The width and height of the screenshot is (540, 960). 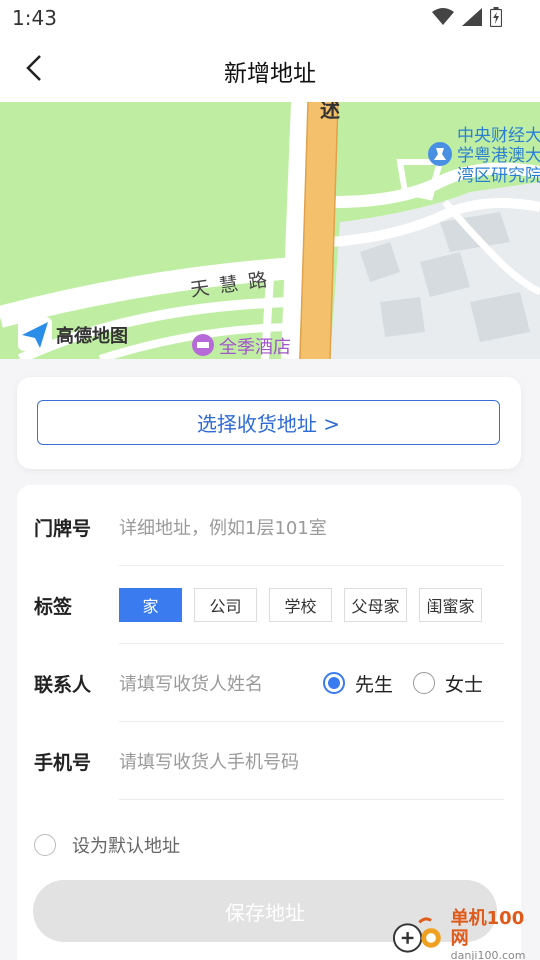 I want to click on default-address-toggle: 设为默认地址, so click(x=107, y=845).